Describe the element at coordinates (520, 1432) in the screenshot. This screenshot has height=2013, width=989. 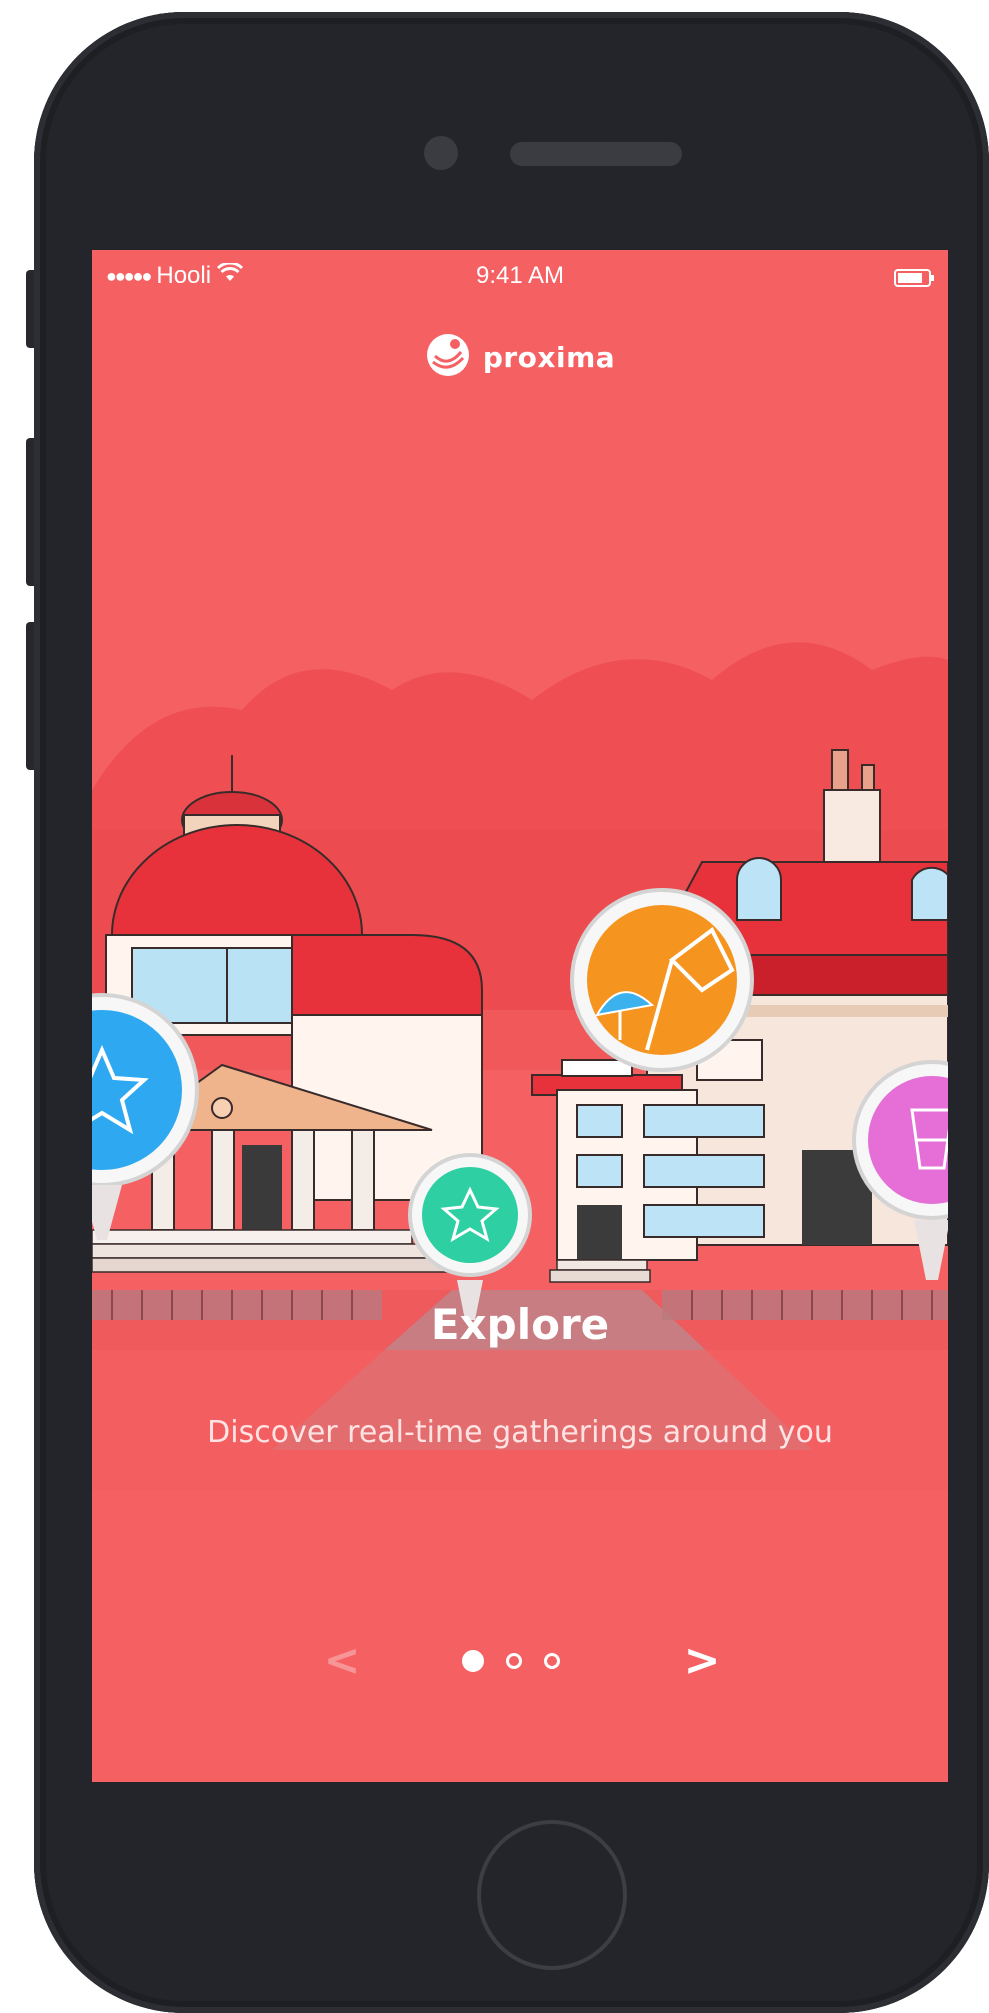
I see `onboarding-description: Discover real-time gatherings around you` at that location.